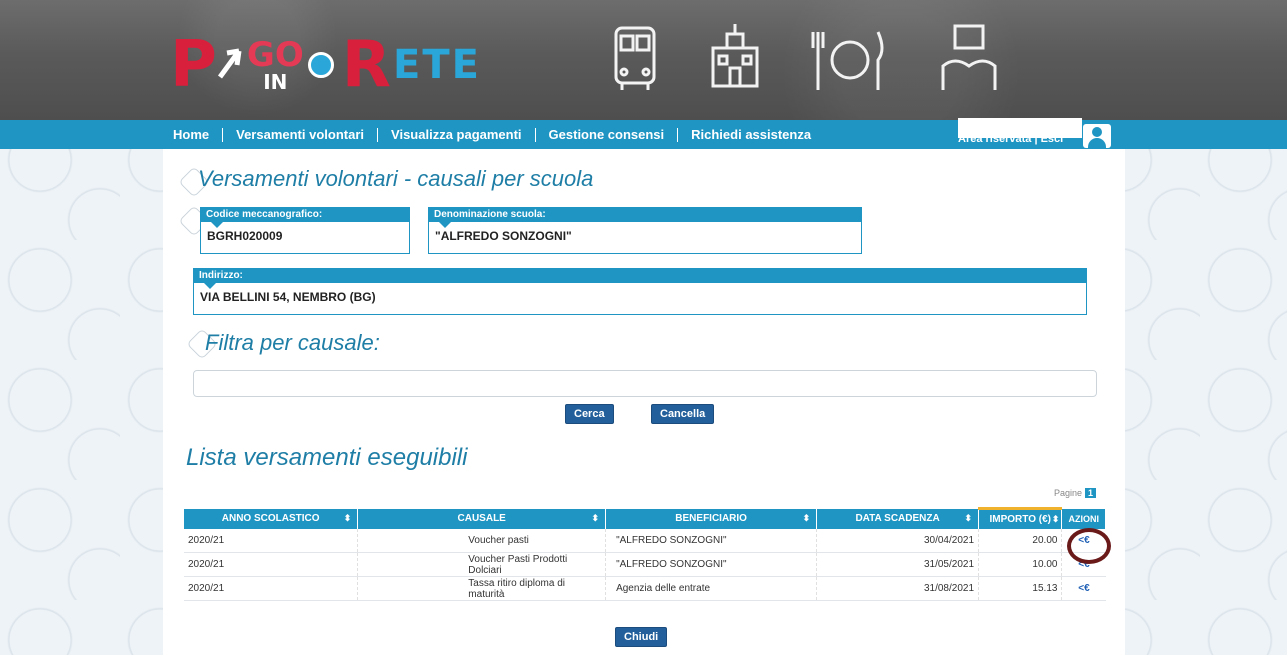 The image size is (1287, 655). What do you see at coordinates (645, 383) in the screenshot?
I see `causale-filter-input` at bounding box center [645, 383].